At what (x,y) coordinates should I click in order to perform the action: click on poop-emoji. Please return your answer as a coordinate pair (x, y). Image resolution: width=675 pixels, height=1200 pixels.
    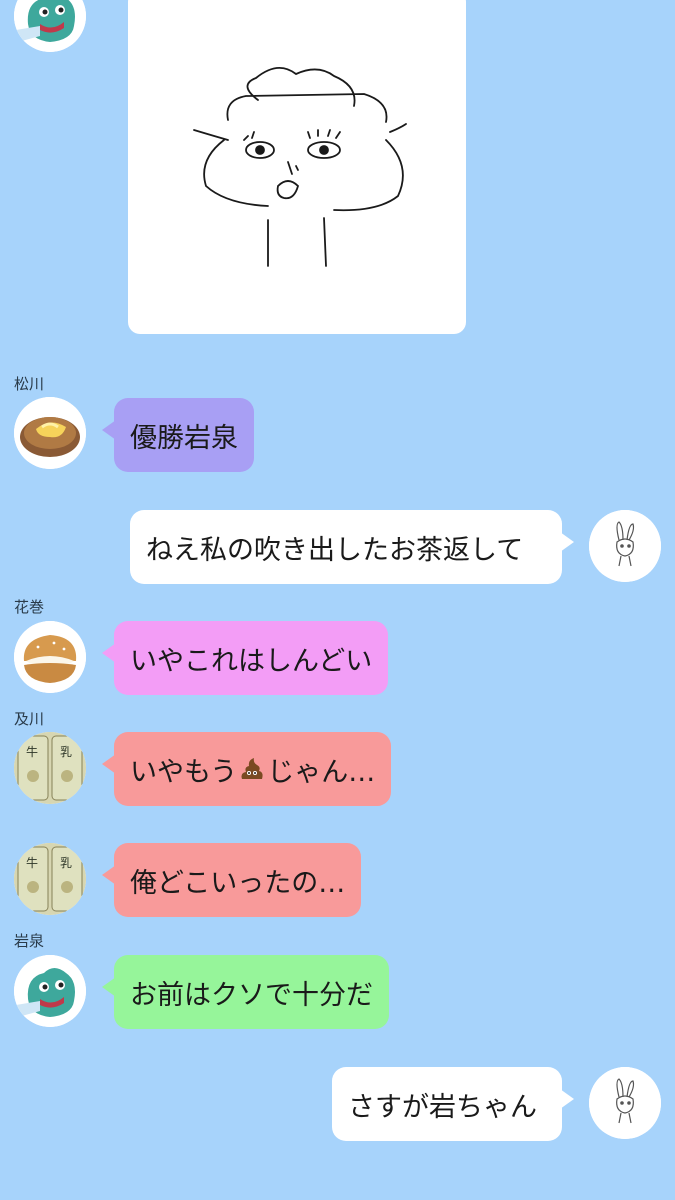
    Looking at the image, I should click on (252, 768).